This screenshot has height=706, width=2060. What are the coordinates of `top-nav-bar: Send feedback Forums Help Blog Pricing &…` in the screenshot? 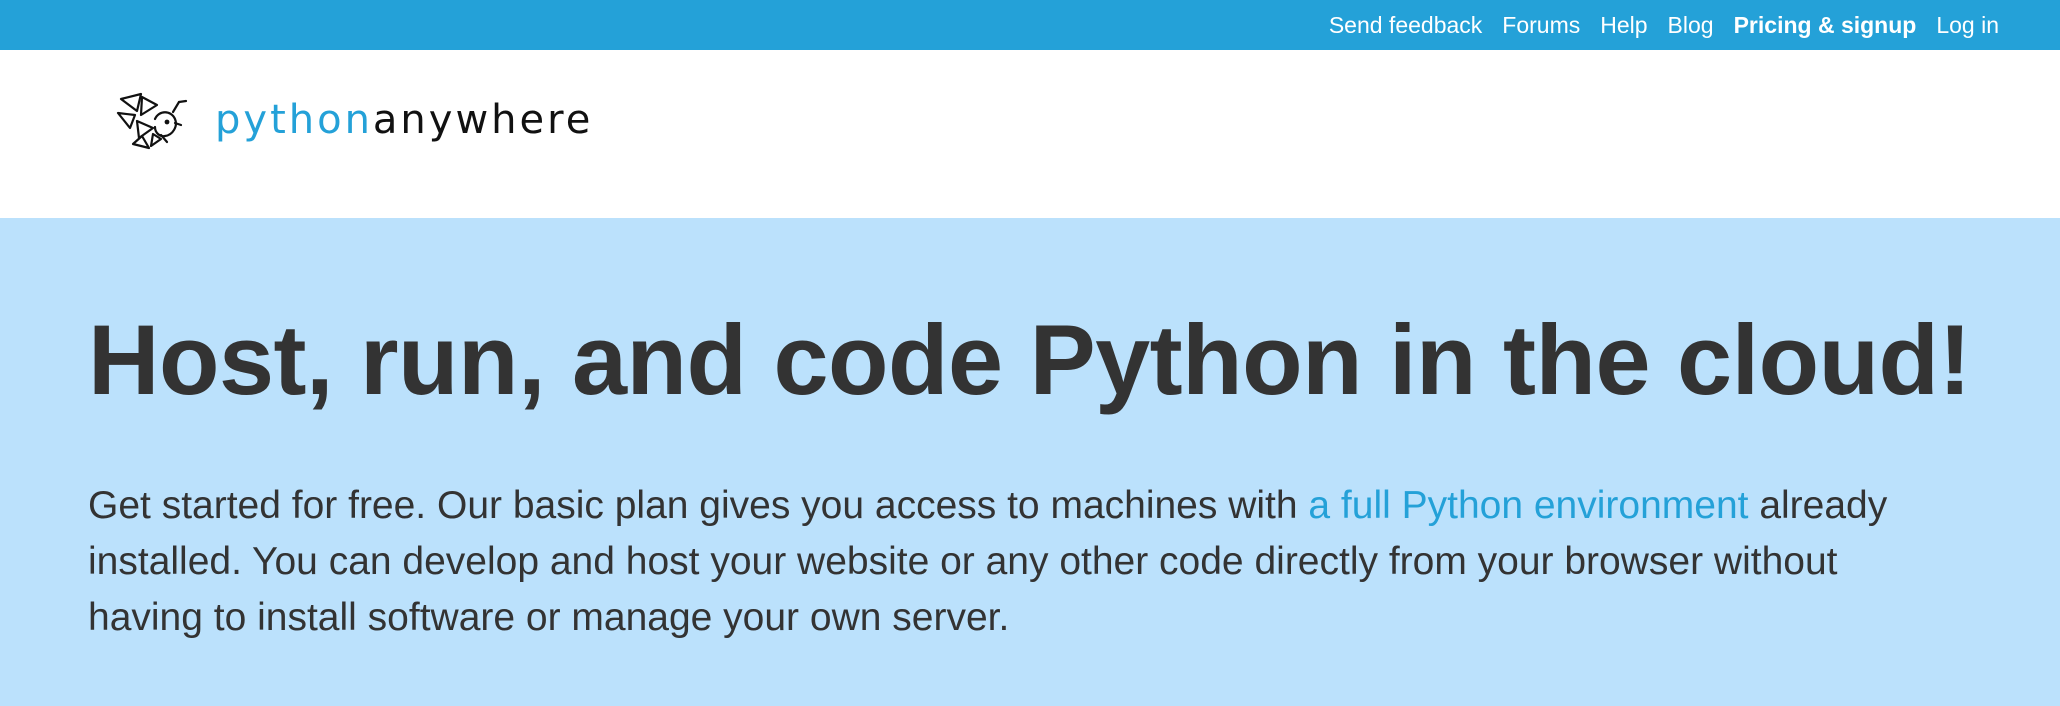 It's located at (1030, 25).